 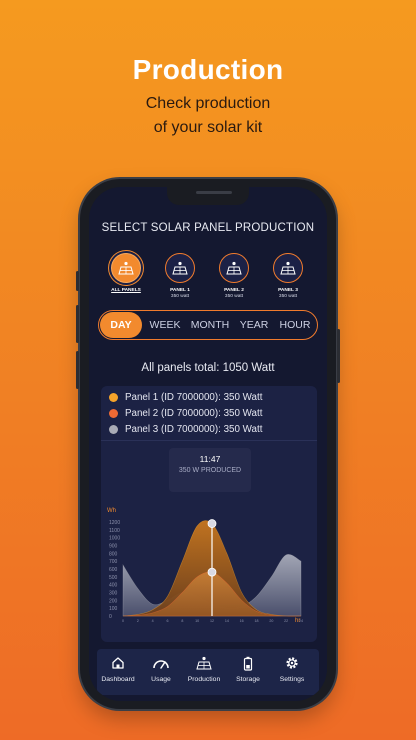 What do you see at coordinates (161, 664) in the screenshot?
I see `gauge-icon` at bounding box center [161, 664].